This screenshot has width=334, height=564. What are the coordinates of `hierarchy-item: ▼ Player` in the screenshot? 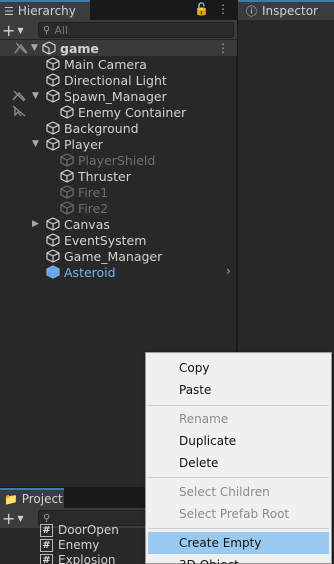 It's located at (67, 144).